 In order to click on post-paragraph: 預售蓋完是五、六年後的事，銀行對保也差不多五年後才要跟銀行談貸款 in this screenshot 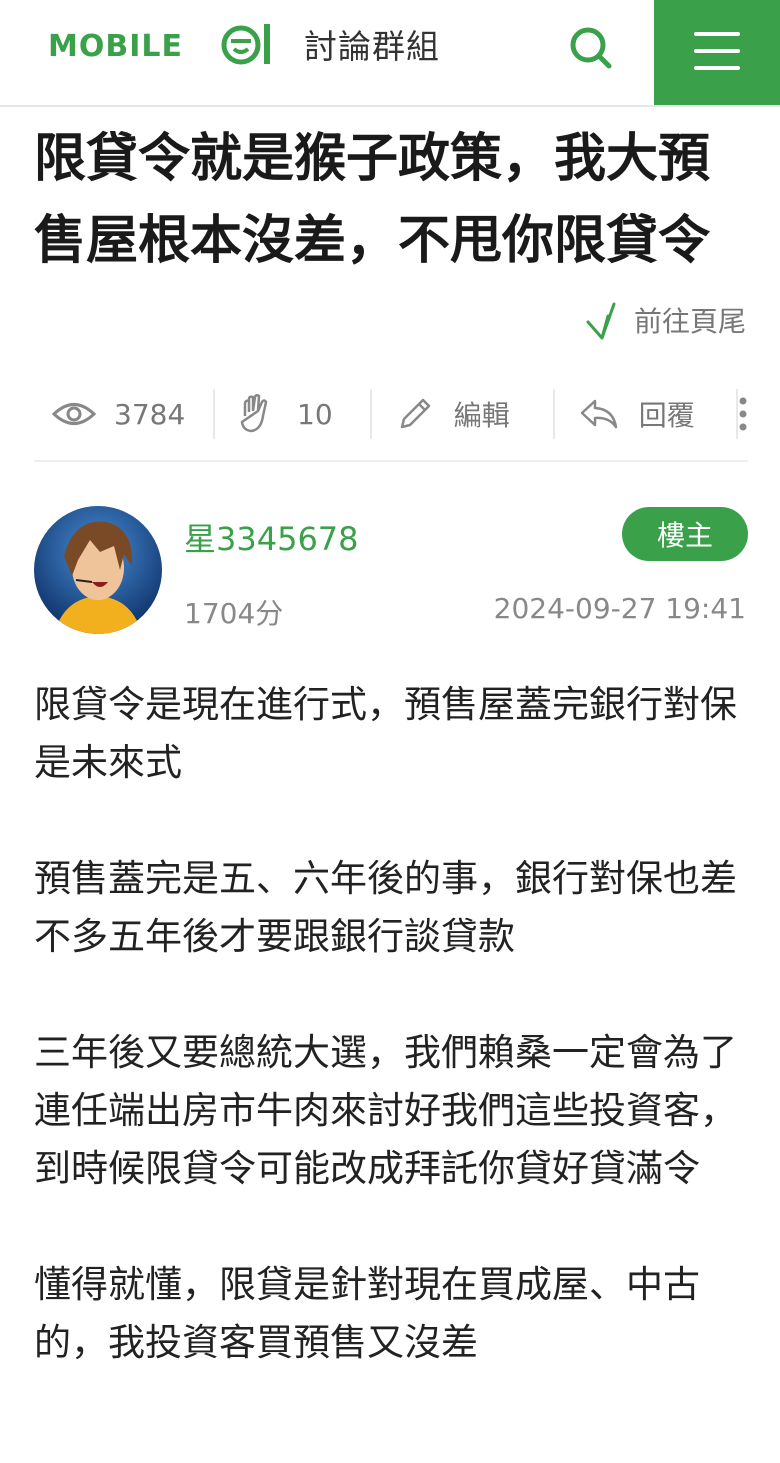, I will do `click(385, 907)`.